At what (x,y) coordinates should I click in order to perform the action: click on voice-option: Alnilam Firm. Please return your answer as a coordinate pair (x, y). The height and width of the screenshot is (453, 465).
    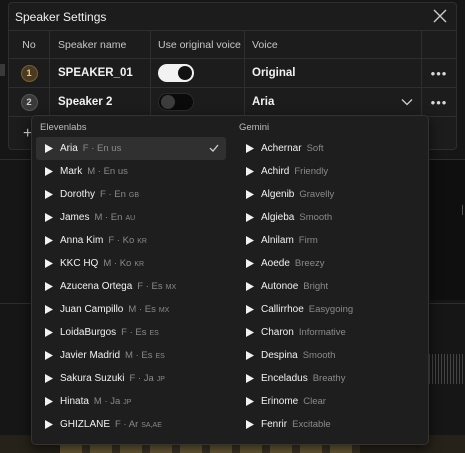
    Looking at the image, I should click on (332, 240).